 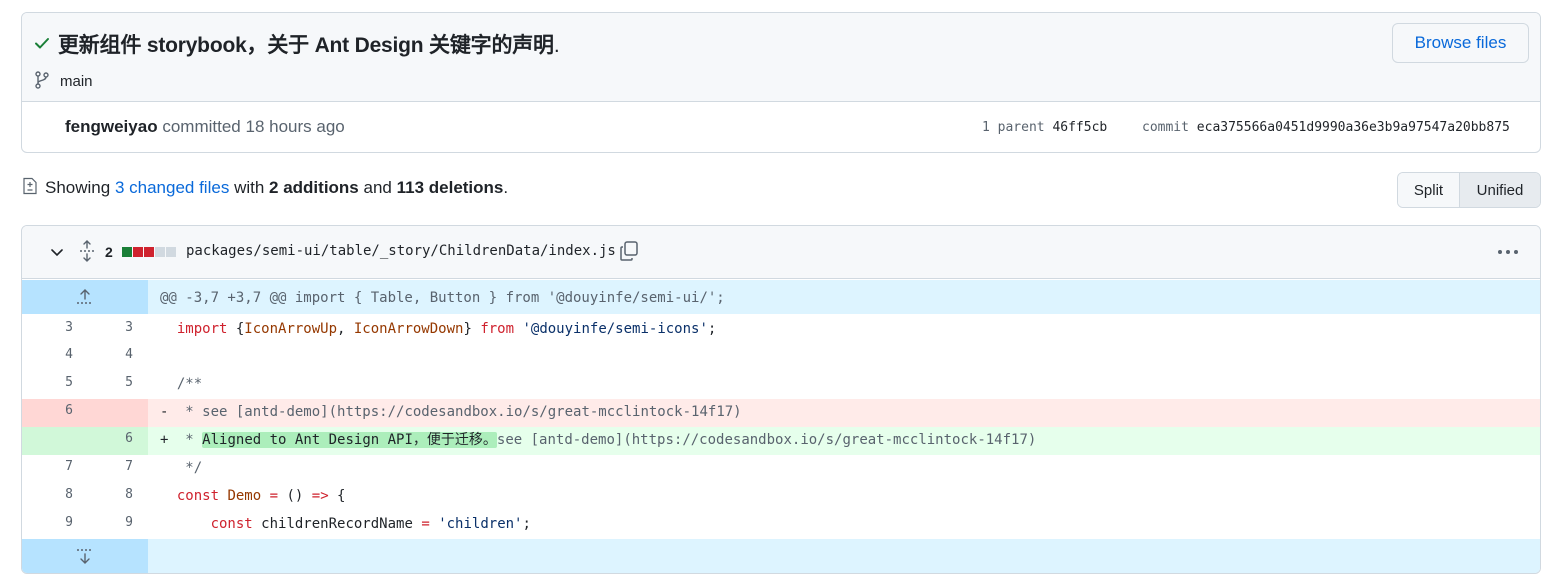 What do you see at coordinates (236, 329) in the screenshot?
I see `code-token: {` at bounding box center [236, 329].